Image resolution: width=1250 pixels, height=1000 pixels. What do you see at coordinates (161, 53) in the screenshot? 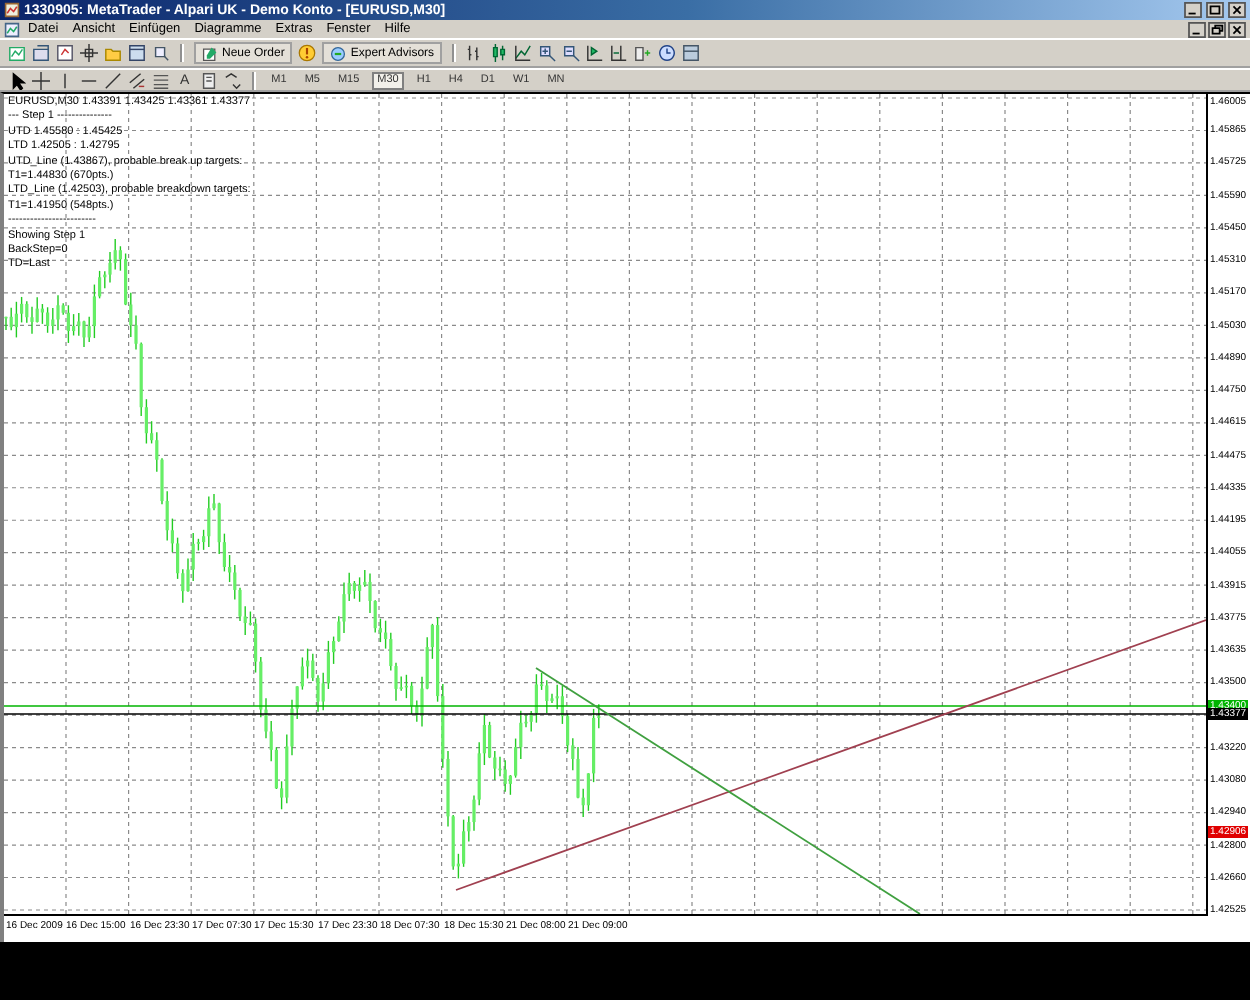
I see `magnifier-icon` at bounding box center [161, 53].